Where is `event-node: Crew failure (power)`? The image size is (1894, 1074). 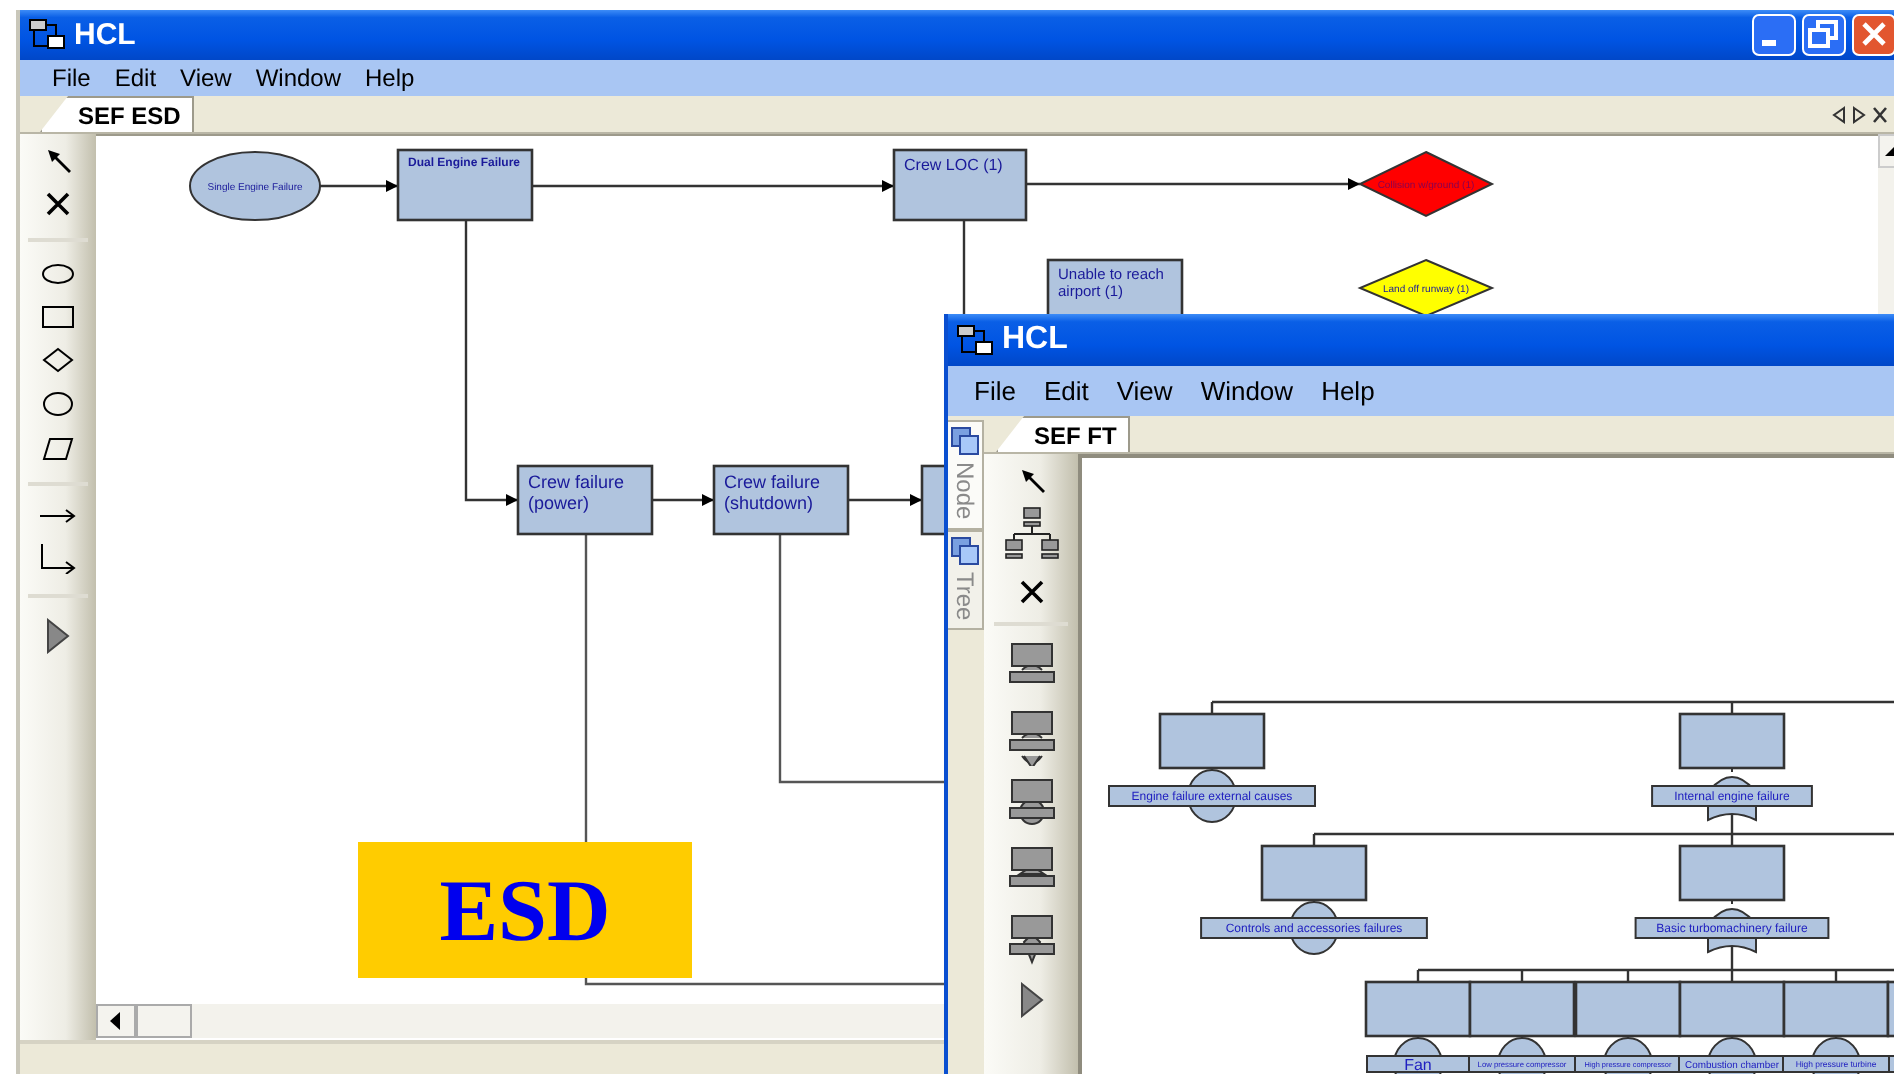
event-node: Crew failure (power) is located at coordinates (585, 500).